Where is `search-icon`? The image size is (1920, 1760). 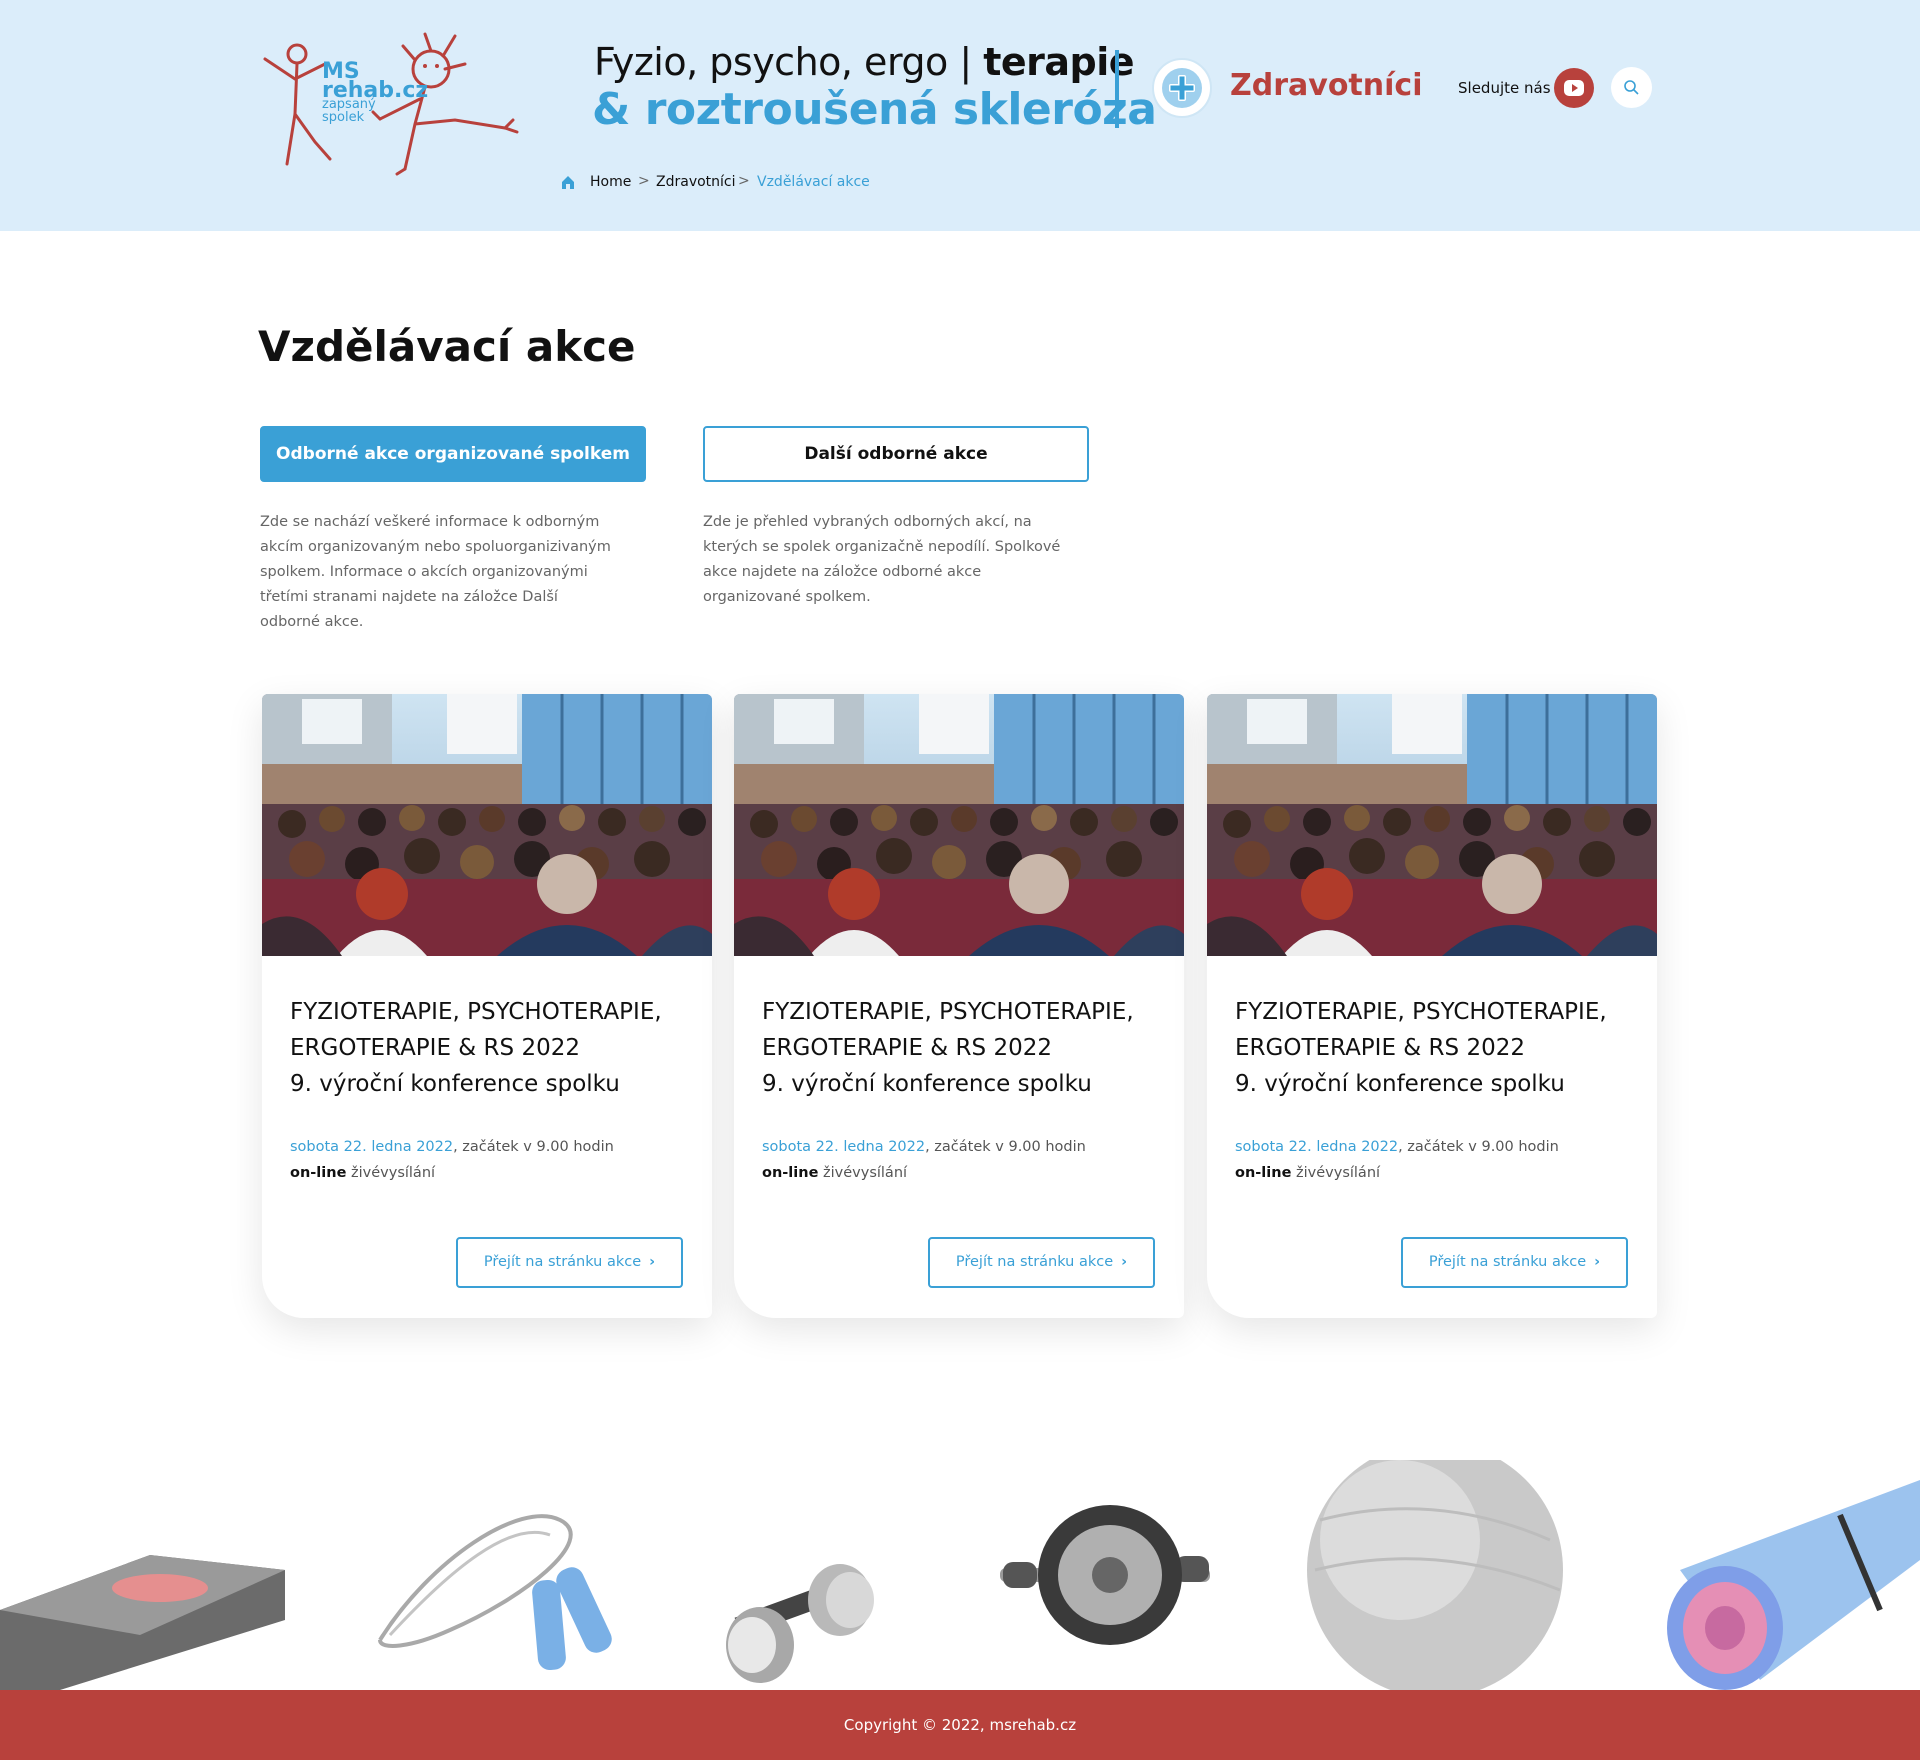 search-icon is located at coordinates (1631, 87).